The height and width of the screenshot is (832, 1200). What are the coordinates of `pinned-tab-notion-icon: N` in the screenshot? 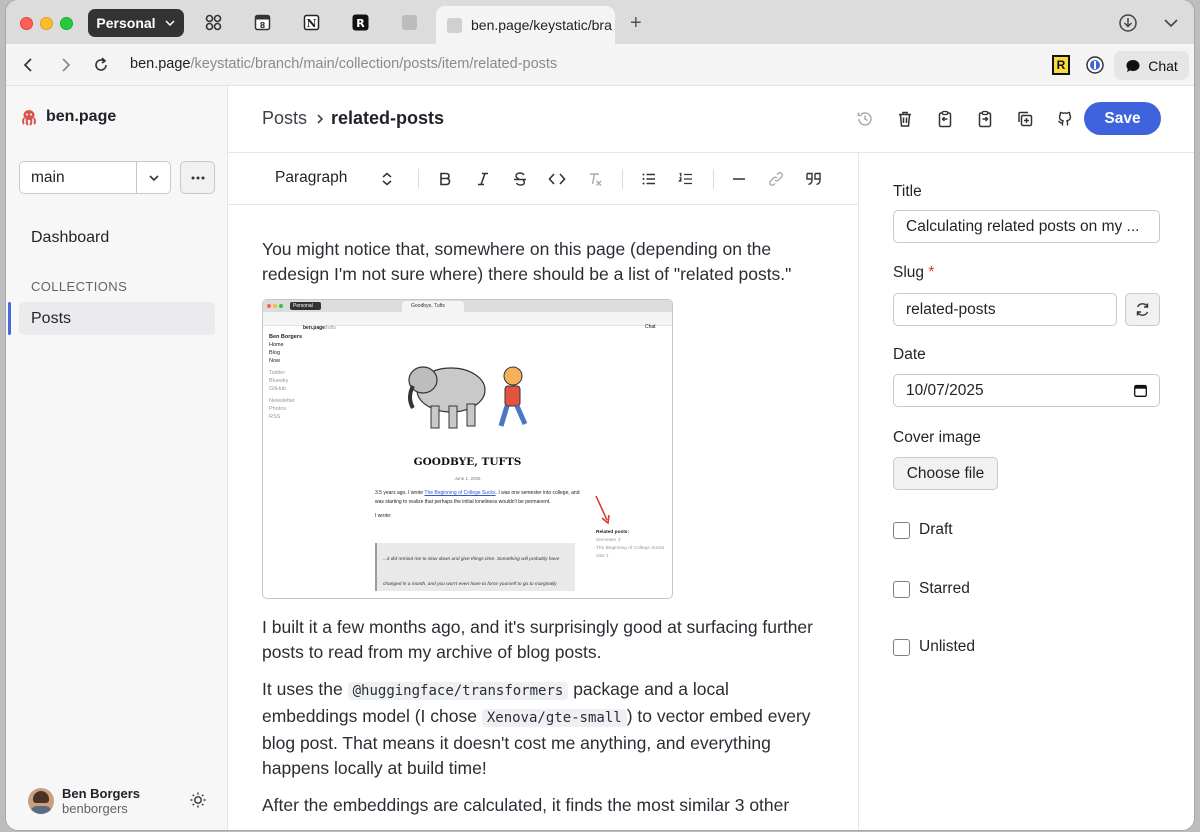 It's located at (311, 22).